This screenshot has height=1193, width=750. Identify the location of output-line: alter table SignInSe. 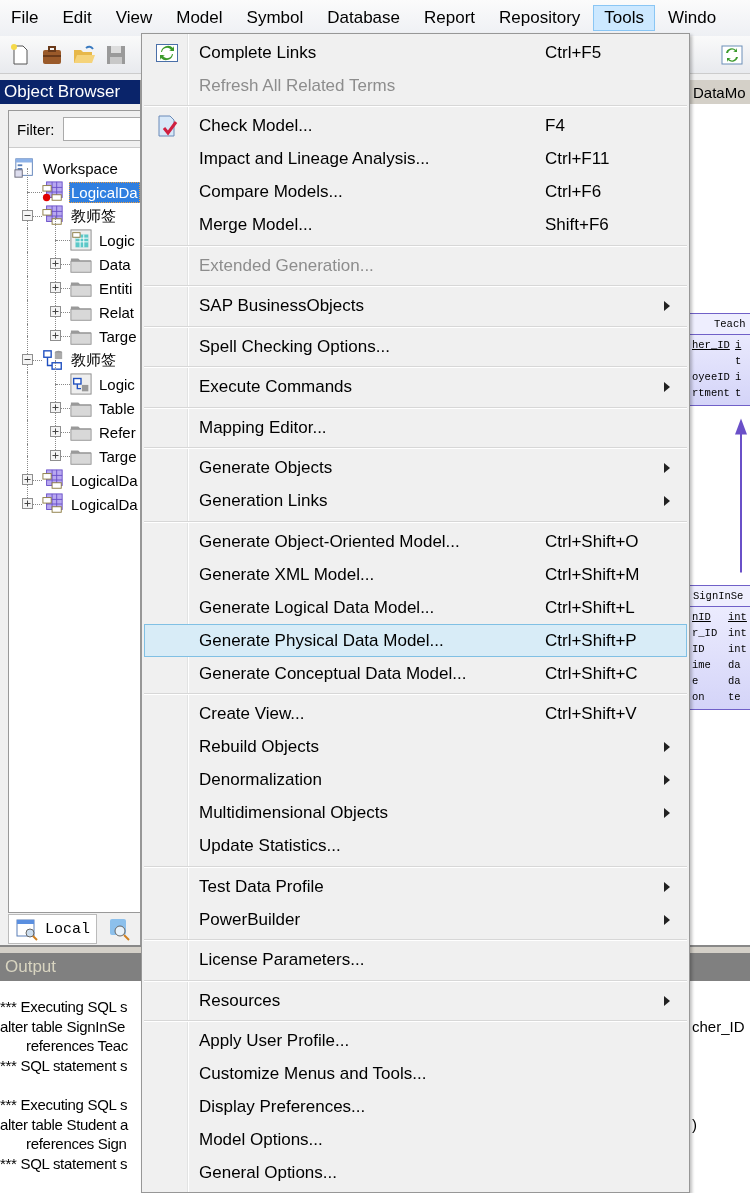
(62, 1026).